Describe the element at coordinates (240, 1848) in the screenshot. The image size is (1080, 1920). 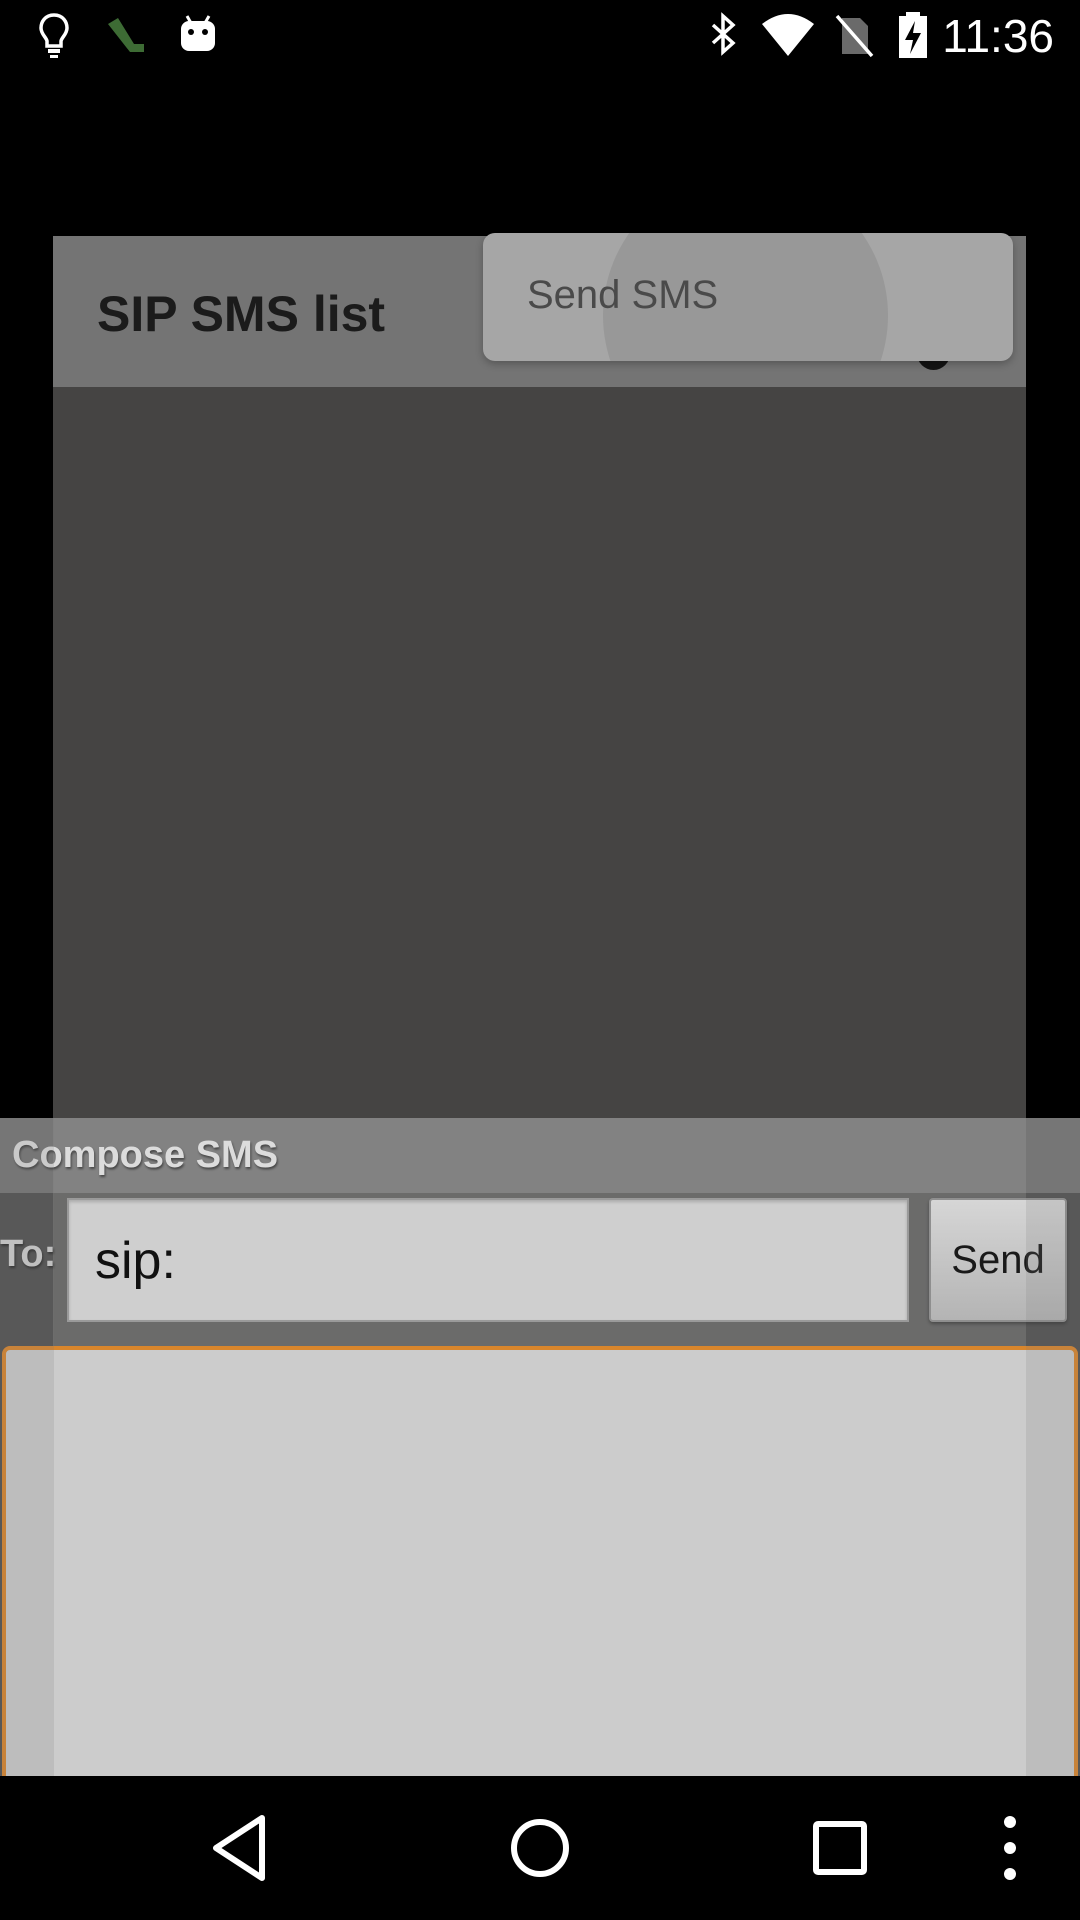
I see `back-icon` at that location.